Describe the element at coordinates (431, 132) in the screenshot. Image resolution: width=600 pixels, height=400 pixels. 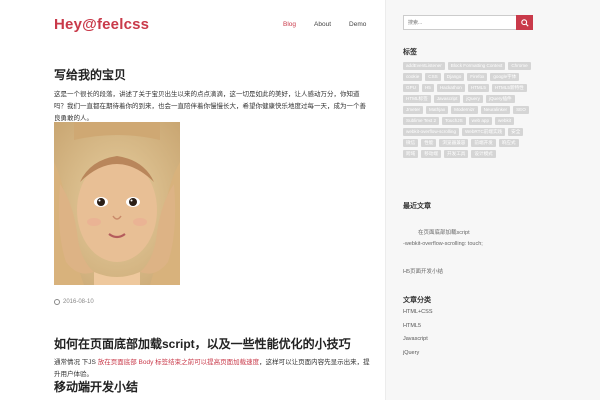
I see `tag-link: webkit-overflow-scrolling` at that location.